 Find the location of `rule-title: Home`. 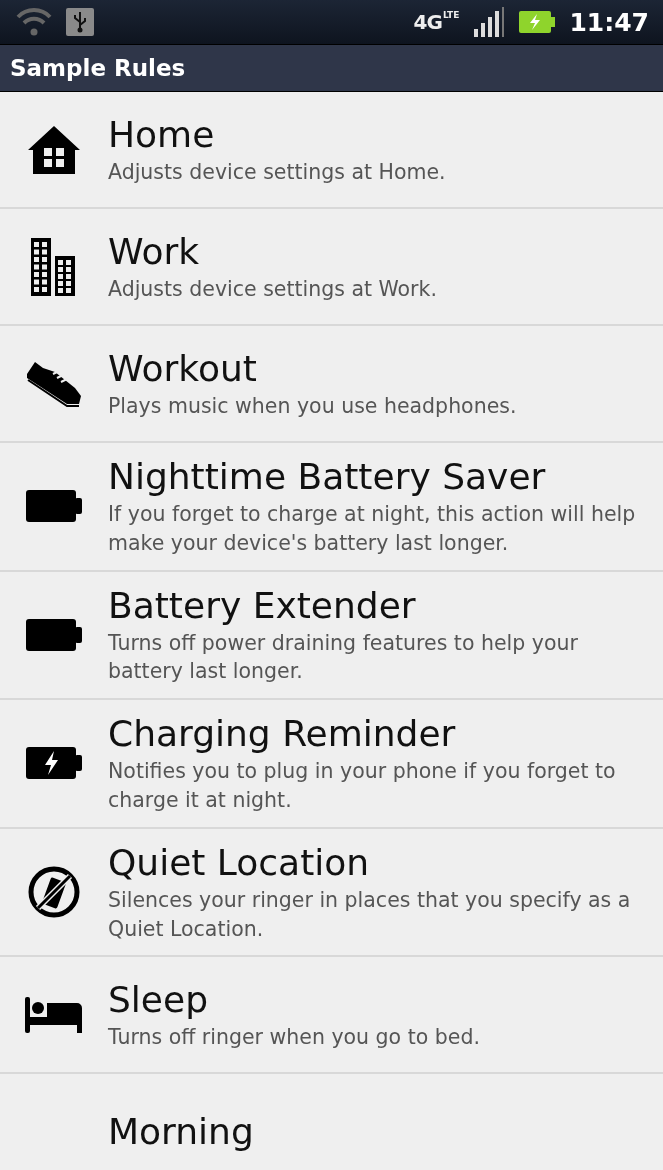

rule-title: Home is located at coordinates (162, 134).